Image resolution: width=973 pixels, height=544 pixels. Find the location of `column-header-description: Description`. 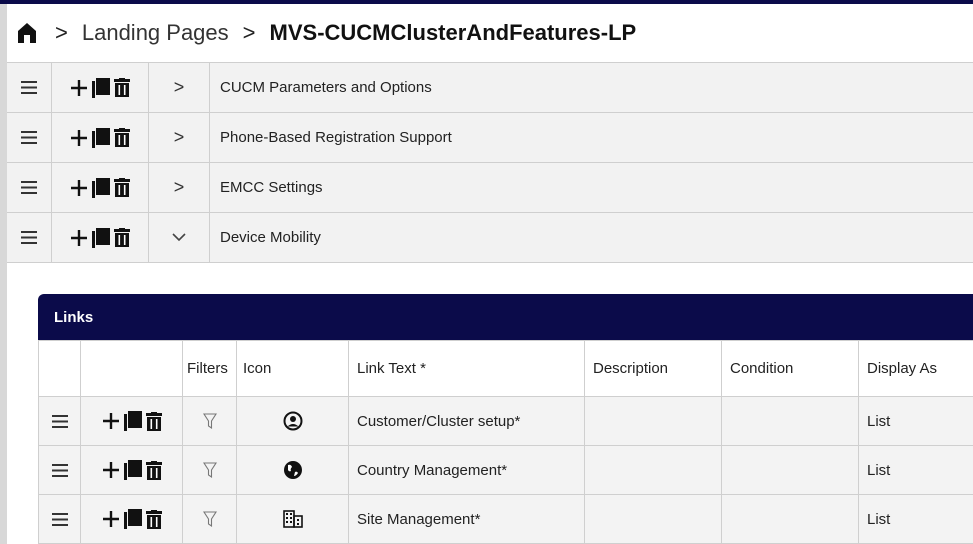

column-header-description: Description is located at coordinates (653, 368).